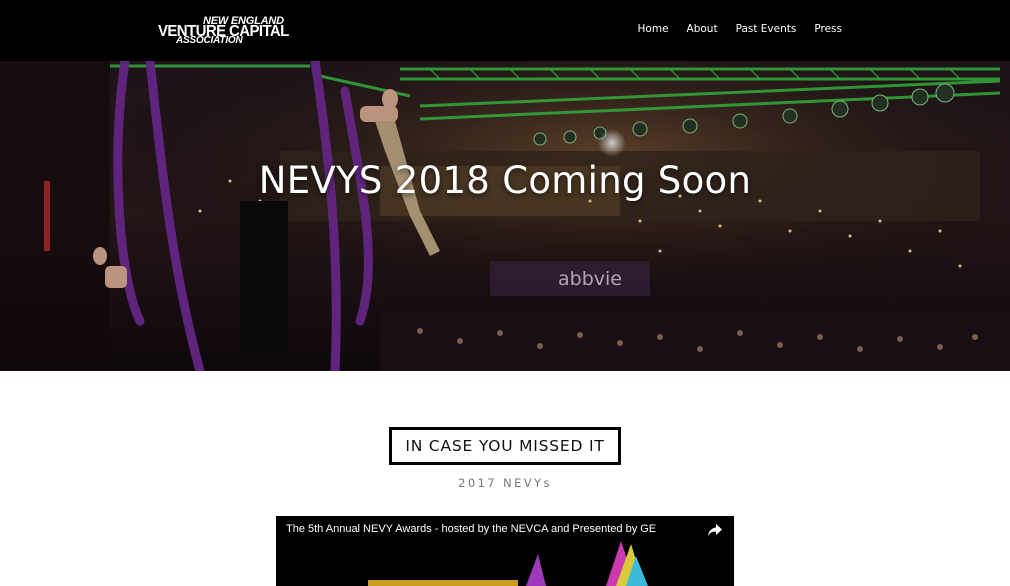 This screenshot has width=1010, height=586. Describe the element at coordinates (505, 483) in the screenshot. I see `section-subheading: 2017 NEVYs` at that location.